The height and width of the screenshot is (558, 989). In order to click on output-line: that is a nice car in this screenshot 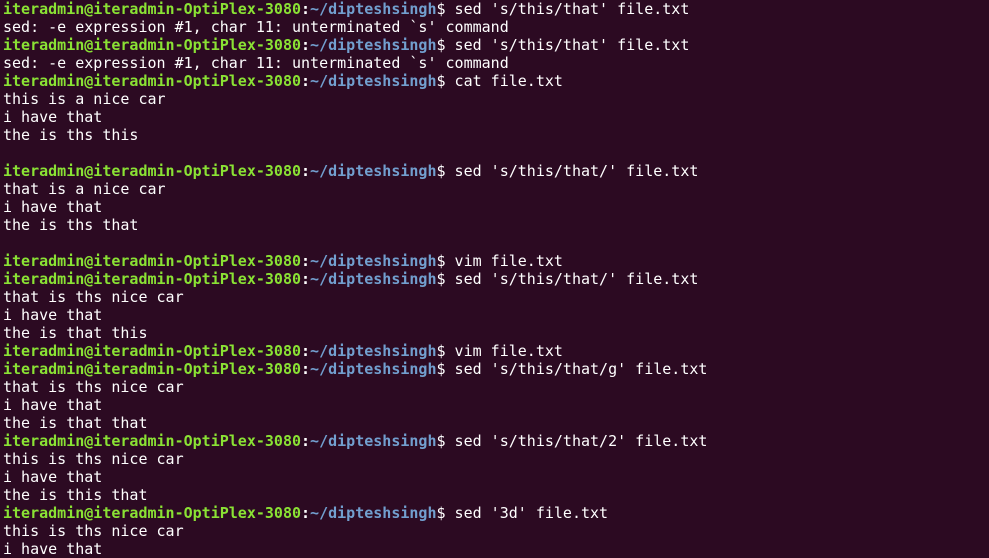, I will do `click(84, 189)`.